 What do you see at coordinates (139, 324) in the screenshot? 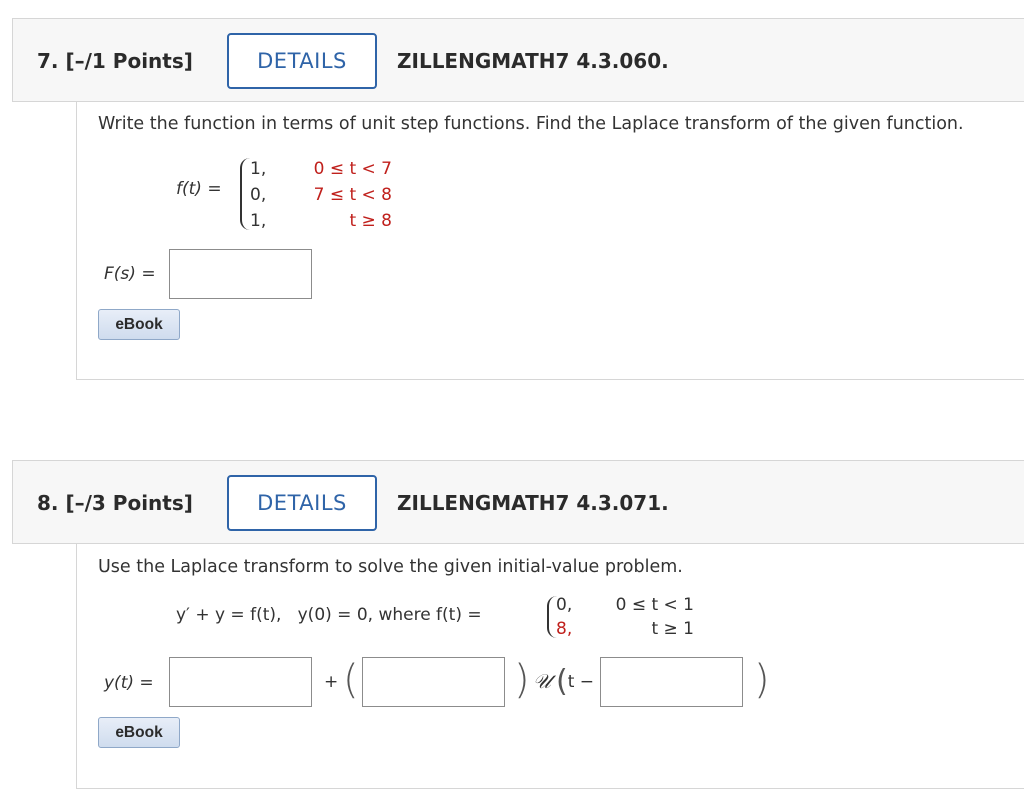
I see `q7-ebook-button: eBook` at bounding box center [139, 324].